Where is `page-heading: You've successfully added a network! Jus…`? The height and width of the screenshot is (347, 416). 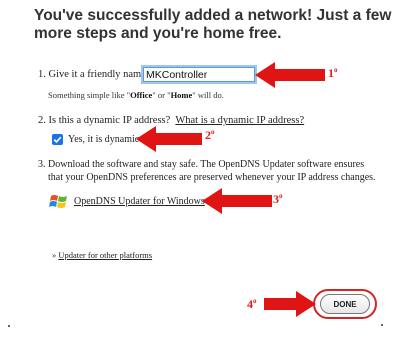 page-heading: You've successfully added a network! Jus… is located at coordinates (213, 24).